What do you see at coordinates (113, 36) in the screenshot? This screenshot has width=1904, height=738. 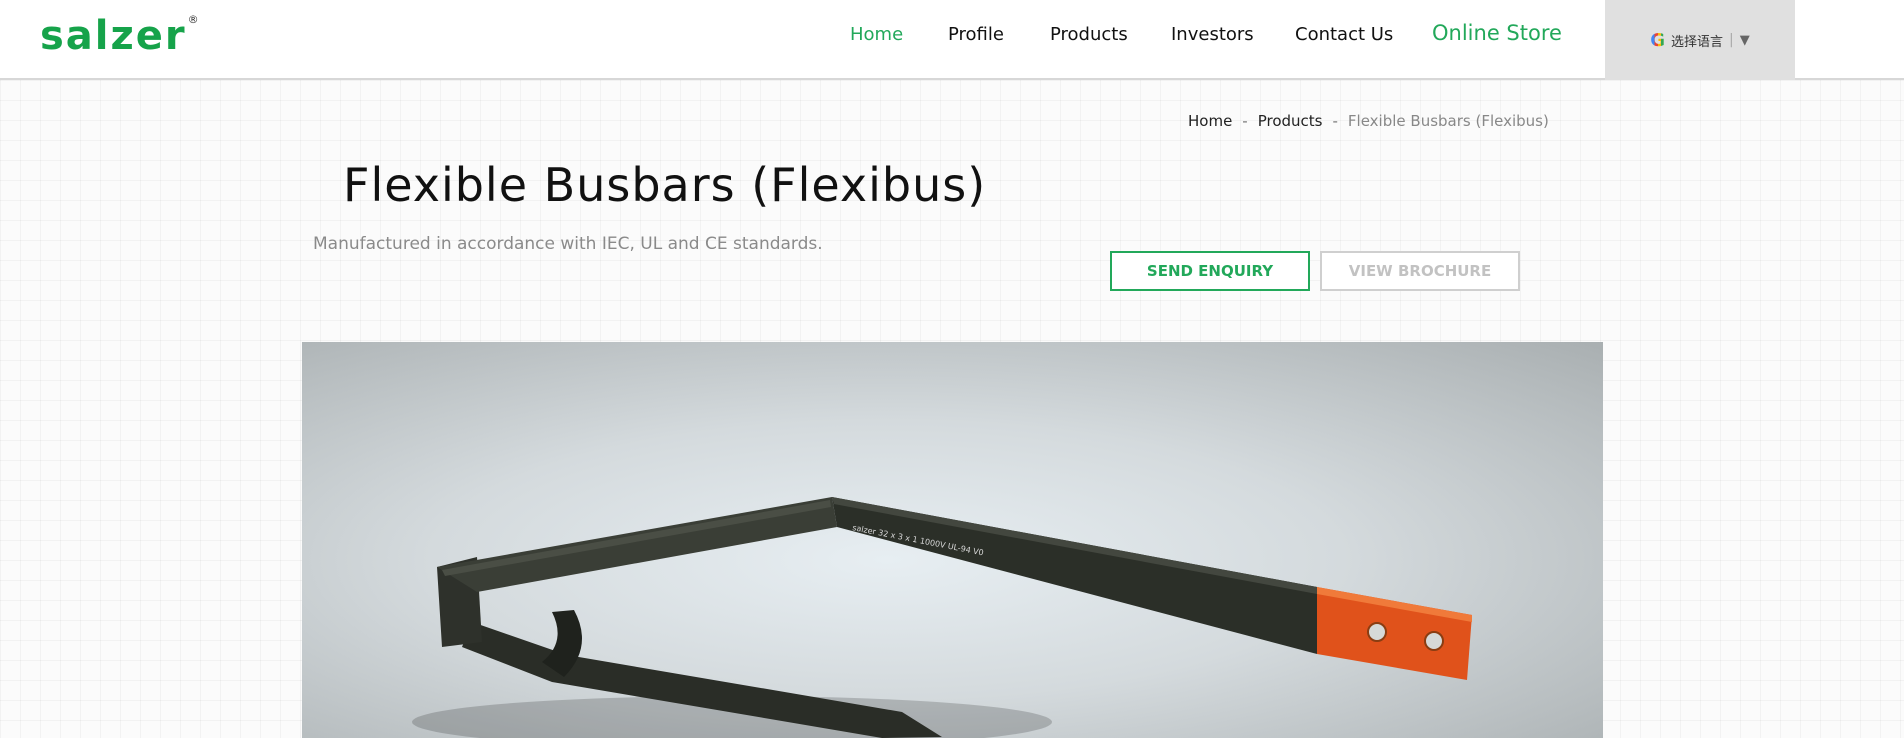 I see `logo-text: salzer` at bounding box center [113, 36].